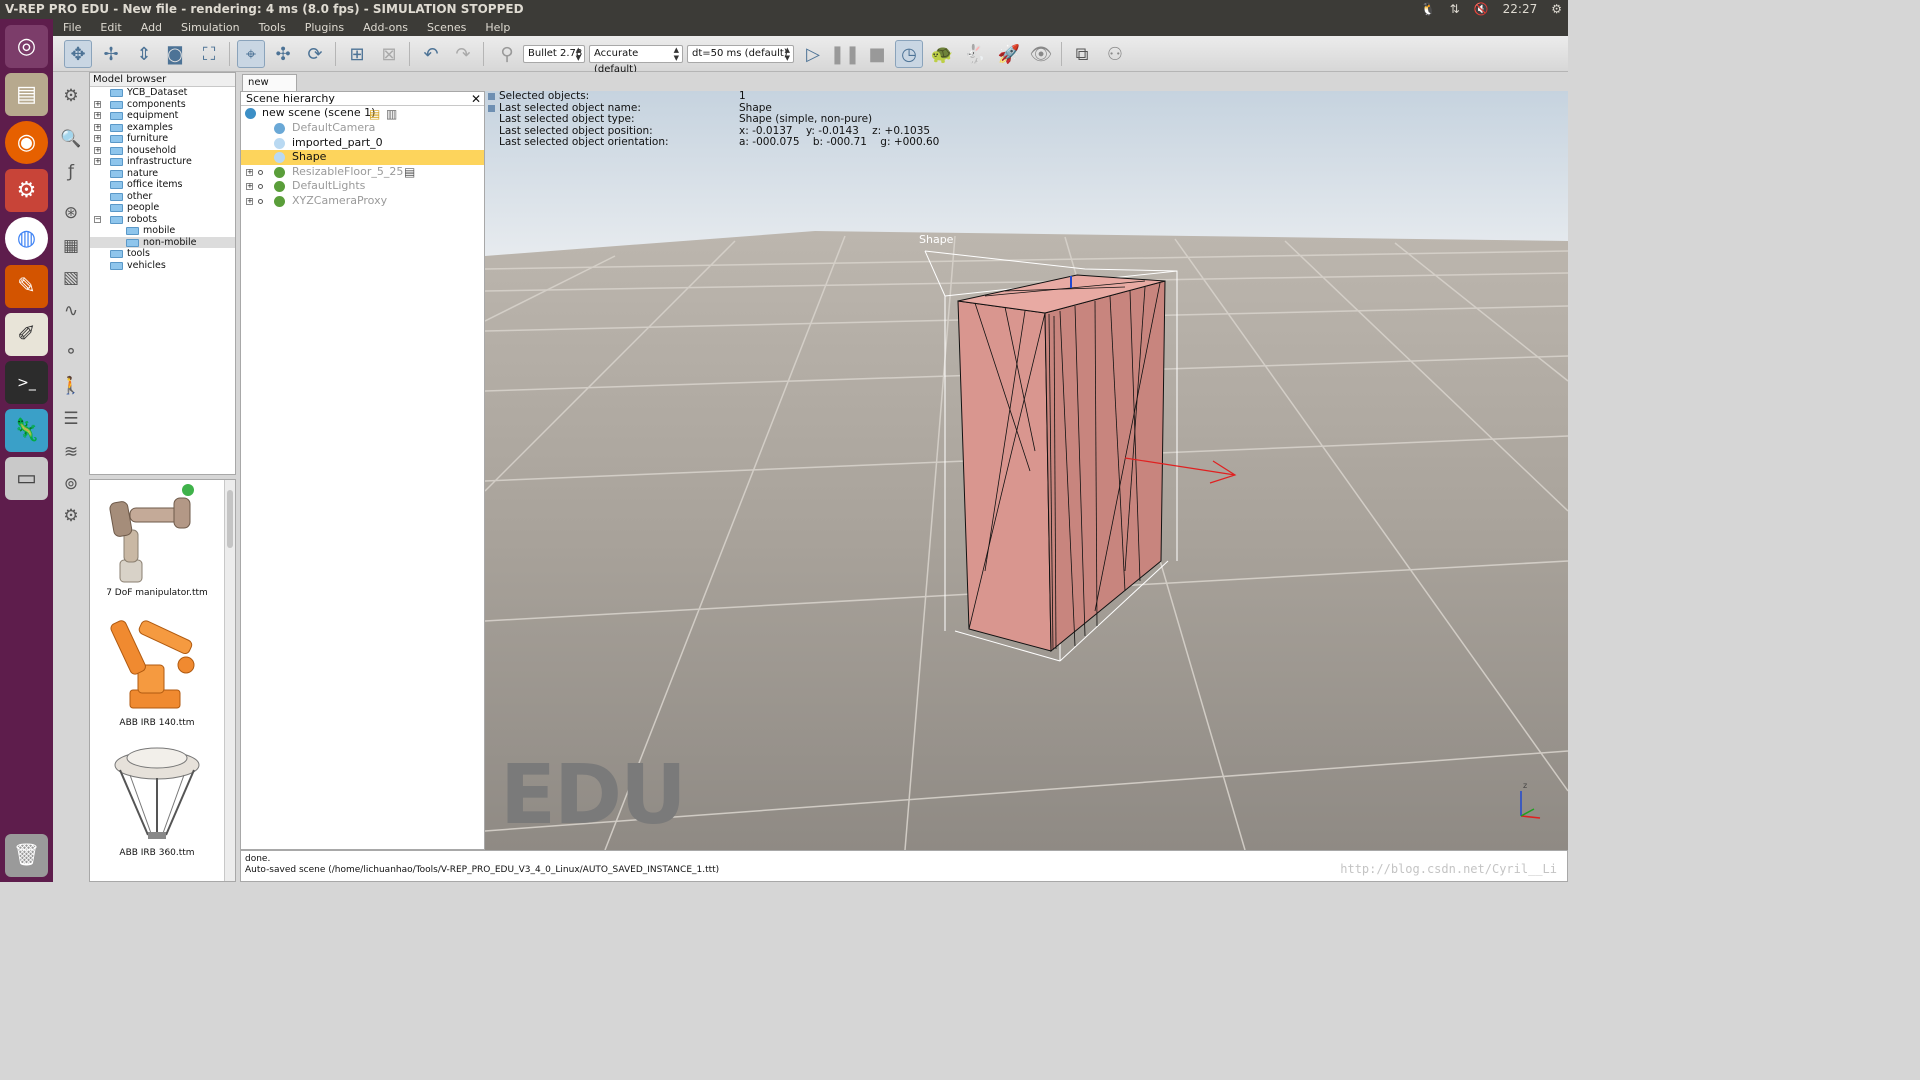  What do you see at coordinates (71, 516) in the screenshot?
I see `user-settings-icon: ⚙` at bounding box center [71, 516].